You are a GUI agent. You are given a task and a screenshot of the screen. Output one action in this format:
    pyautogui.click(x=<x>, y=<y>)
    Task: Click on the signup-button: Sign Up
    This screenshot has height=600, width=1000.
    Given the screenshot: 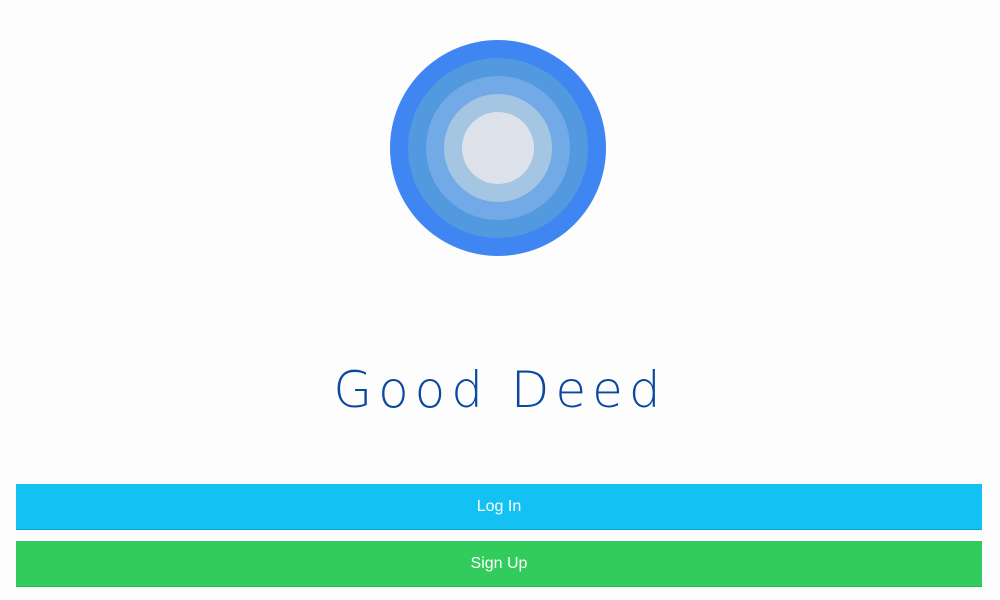 What is the action you would take?
    pyautogui.click(x=499, y=564)
    